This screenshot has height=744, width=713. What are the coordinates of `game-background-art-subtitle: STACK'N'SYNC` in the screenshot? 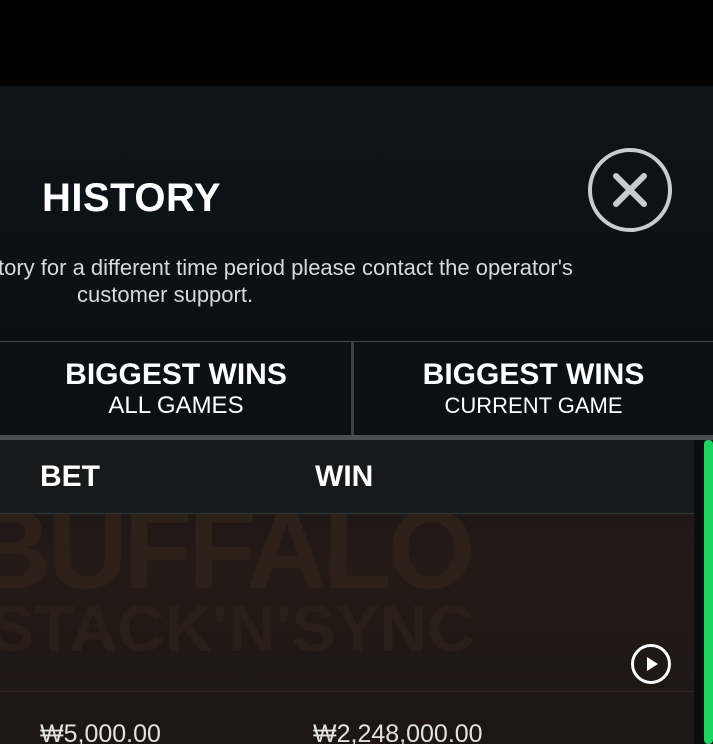 It's located at (237, 628).